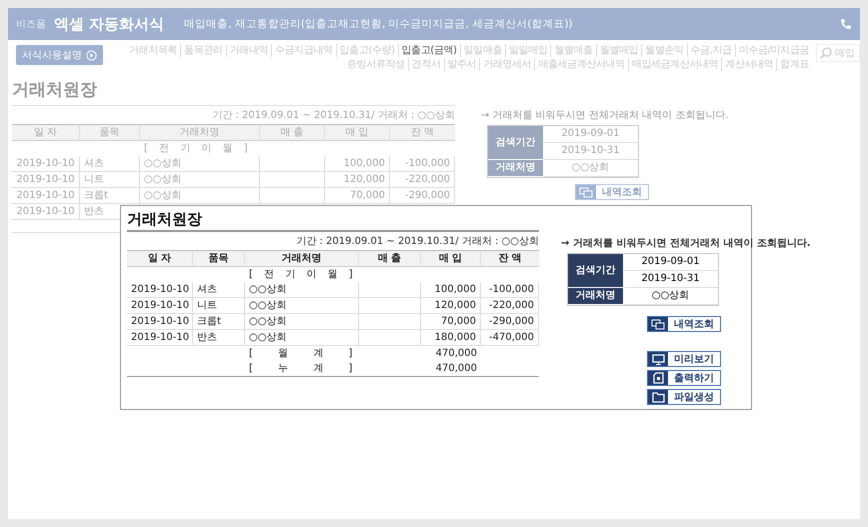 Image resolution: width=868 pixels, height=527 pixels. Describe the element at coordinates (684, 359) in the screenshot. I see `preview-button: 미리보기` at that location.